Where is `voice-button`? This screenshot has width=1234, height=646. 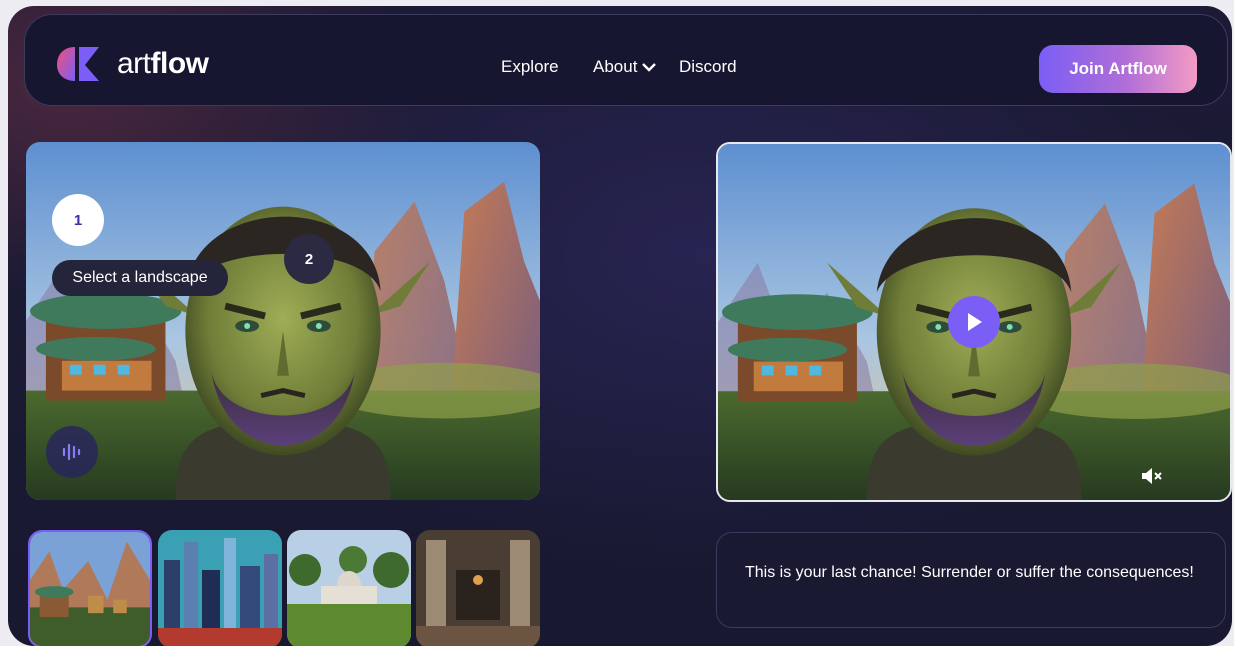 voice-button is located at coordinates (72, 452).